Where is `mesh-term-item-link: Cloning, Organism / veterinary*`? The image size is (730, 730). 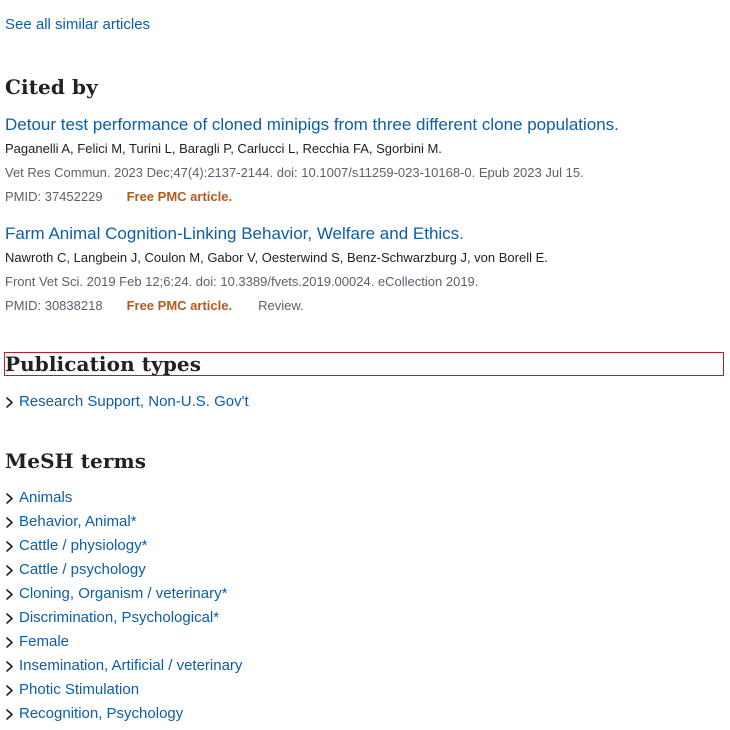
mesh-term-item-link: Cloning, Organism / veterinary* is located at coordinates (123, 593).